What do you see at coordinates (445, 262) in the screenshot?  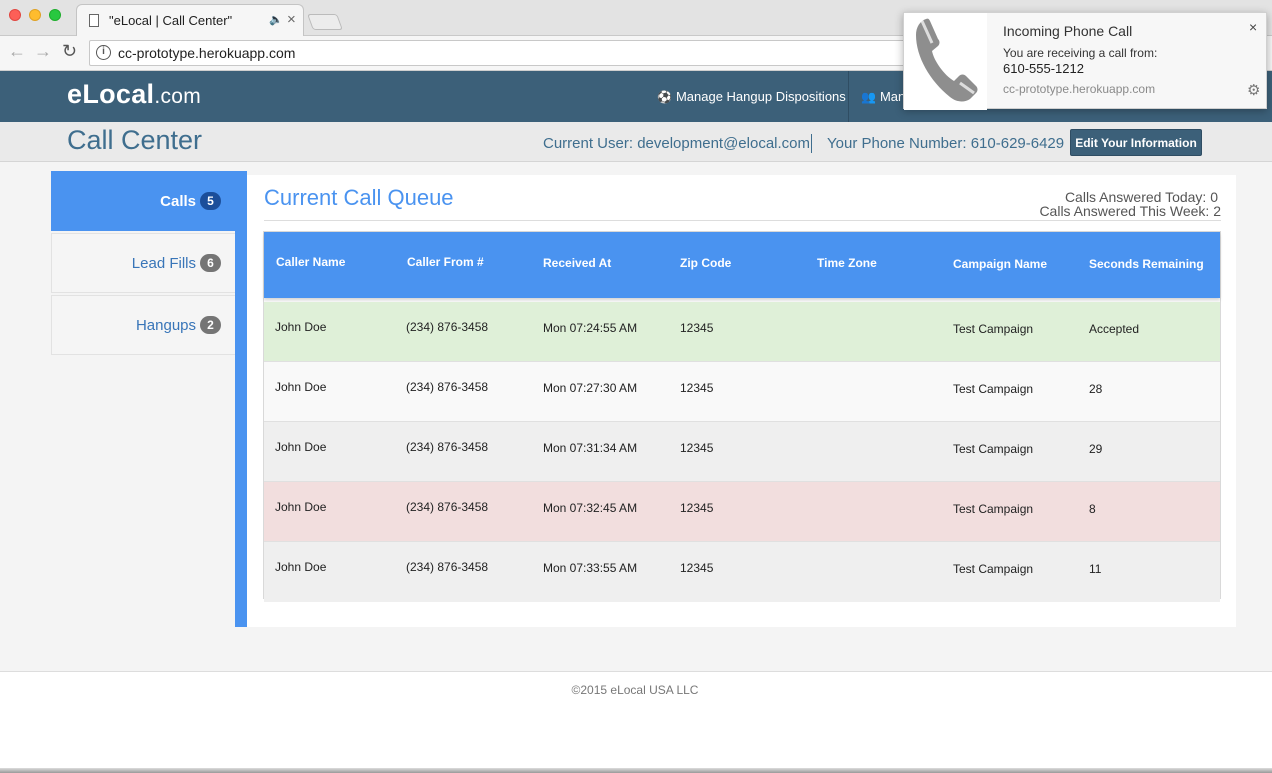 I see `column-header: Caller From #` at bounding box center [445, 262].